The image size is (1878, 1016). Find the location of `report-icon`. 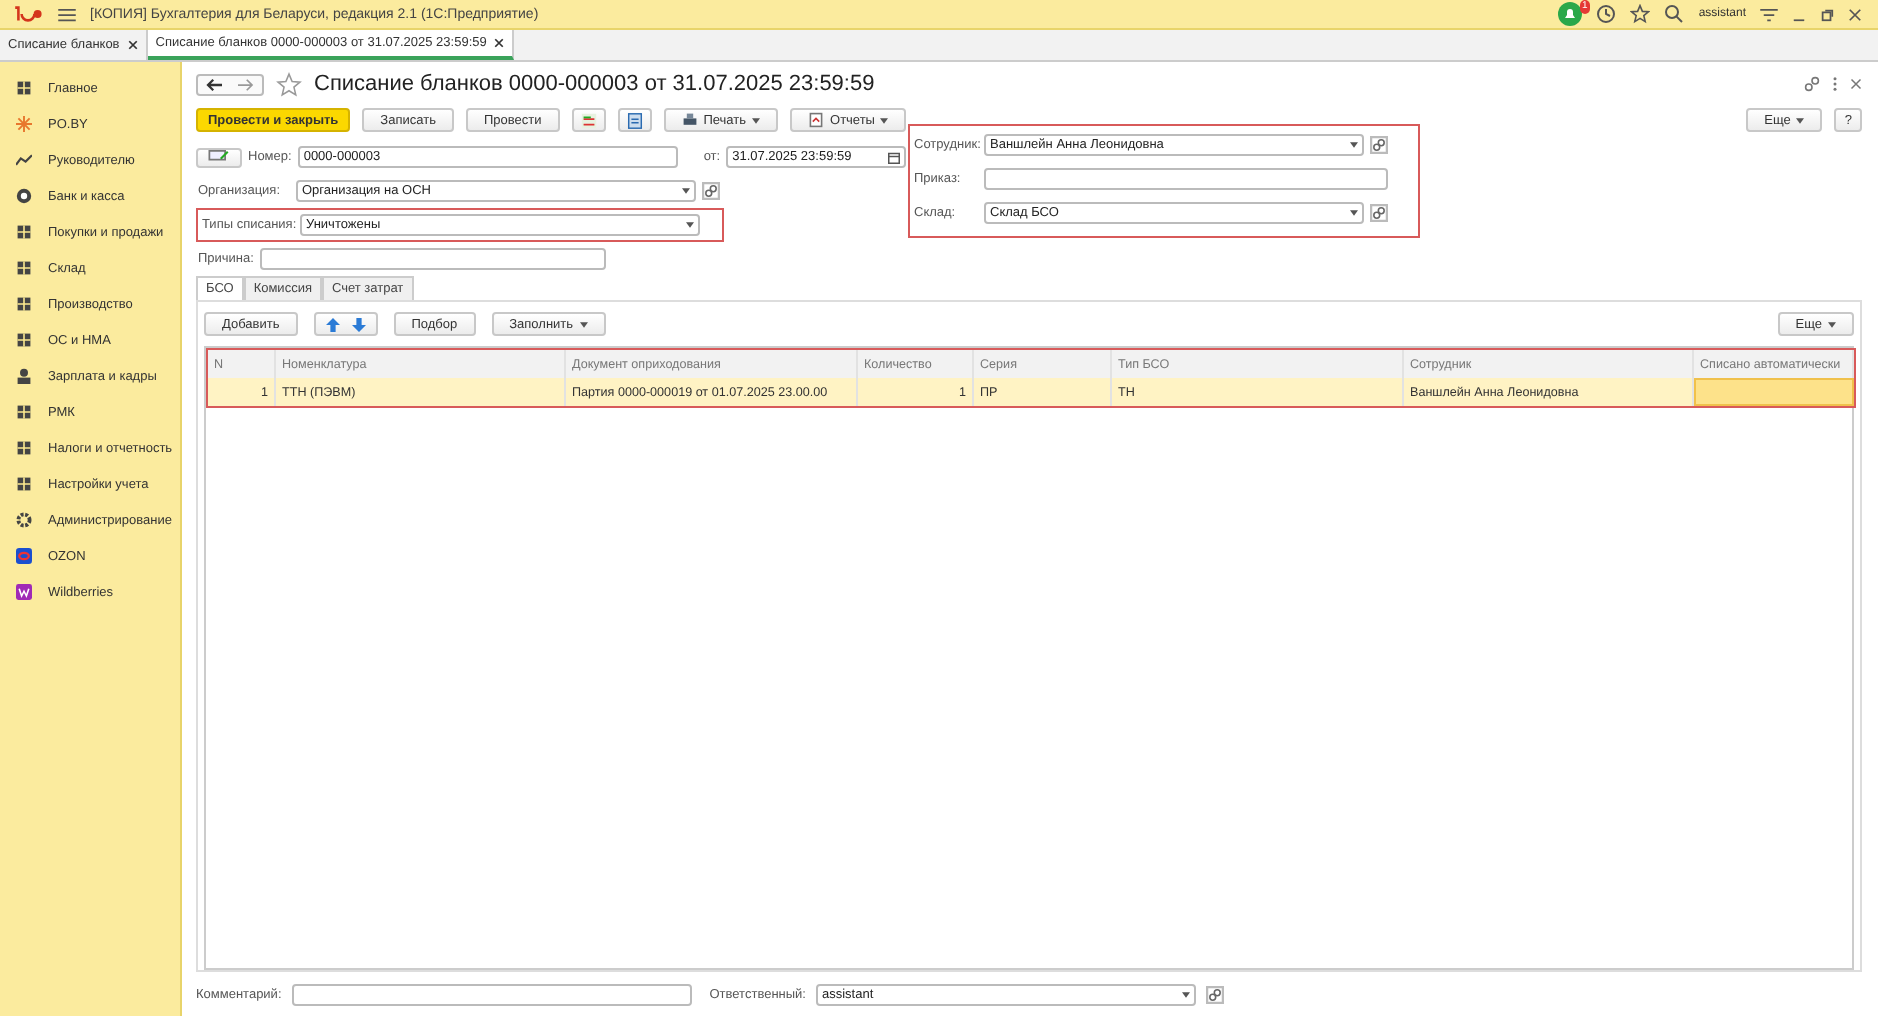

report-icon is located at coordinates (816, 120).